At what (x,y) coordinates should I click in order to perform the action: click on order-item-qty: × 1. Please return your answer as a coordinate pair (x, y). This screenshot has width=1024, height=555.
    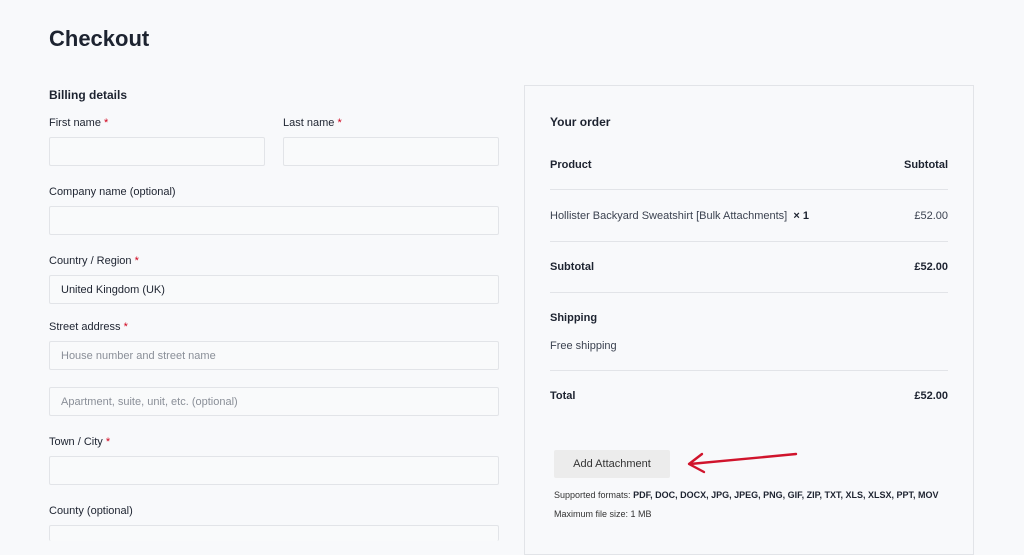
    Looking at the image, I should click on (801, 216).